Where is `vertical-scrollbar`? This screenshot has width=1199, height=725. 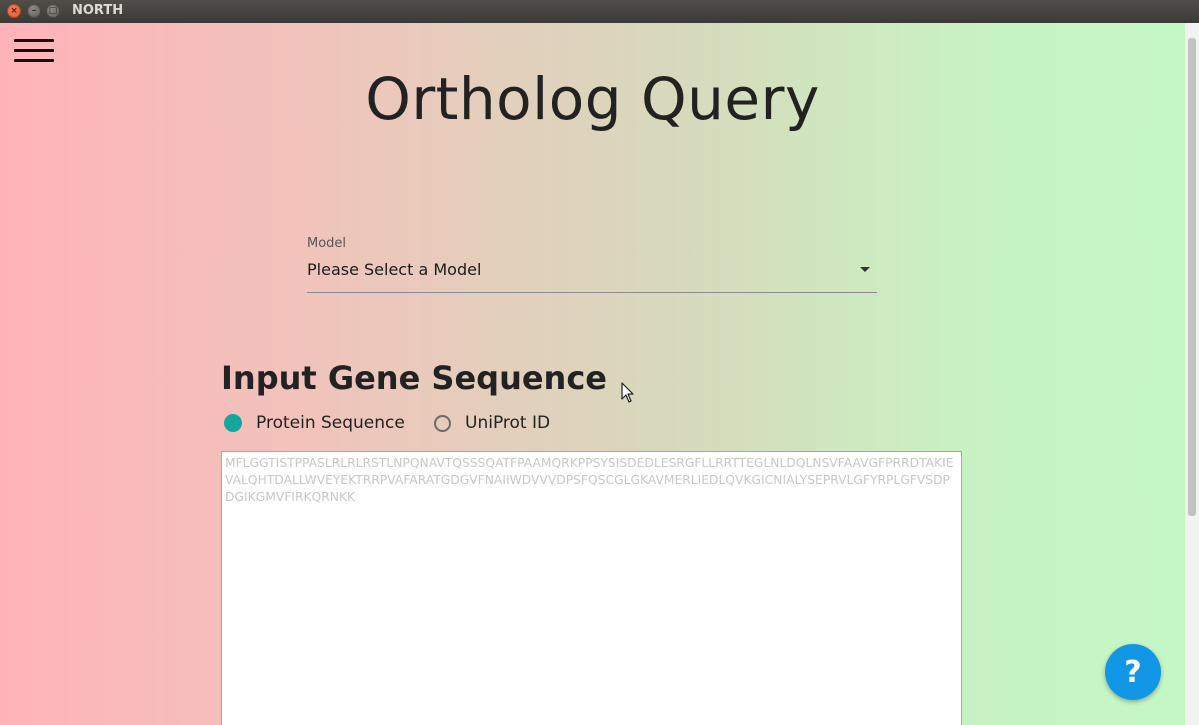 vertical-scrollbar is located at coordinates (1192, 374).